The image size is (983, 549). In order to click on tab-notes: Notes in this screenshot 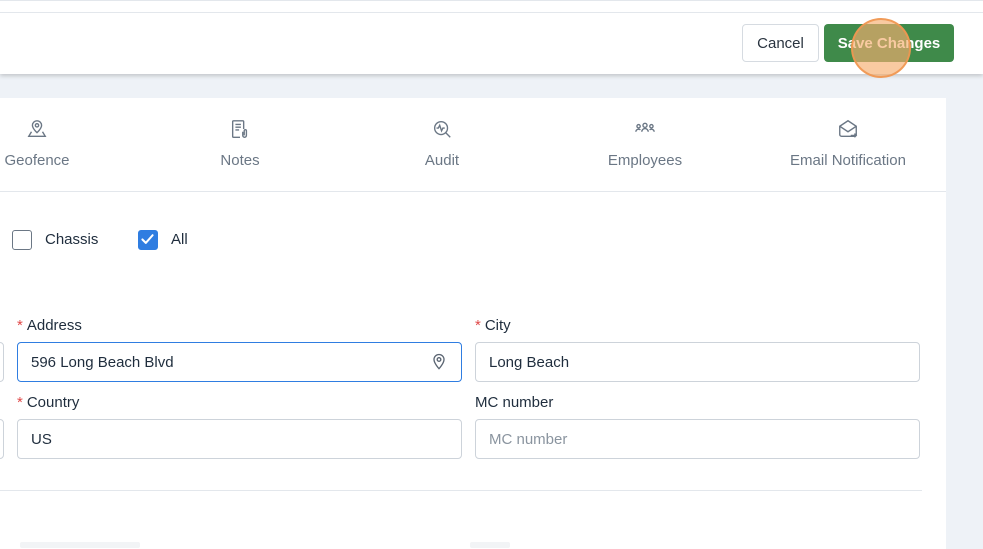, I will do `click(240, 146)`.